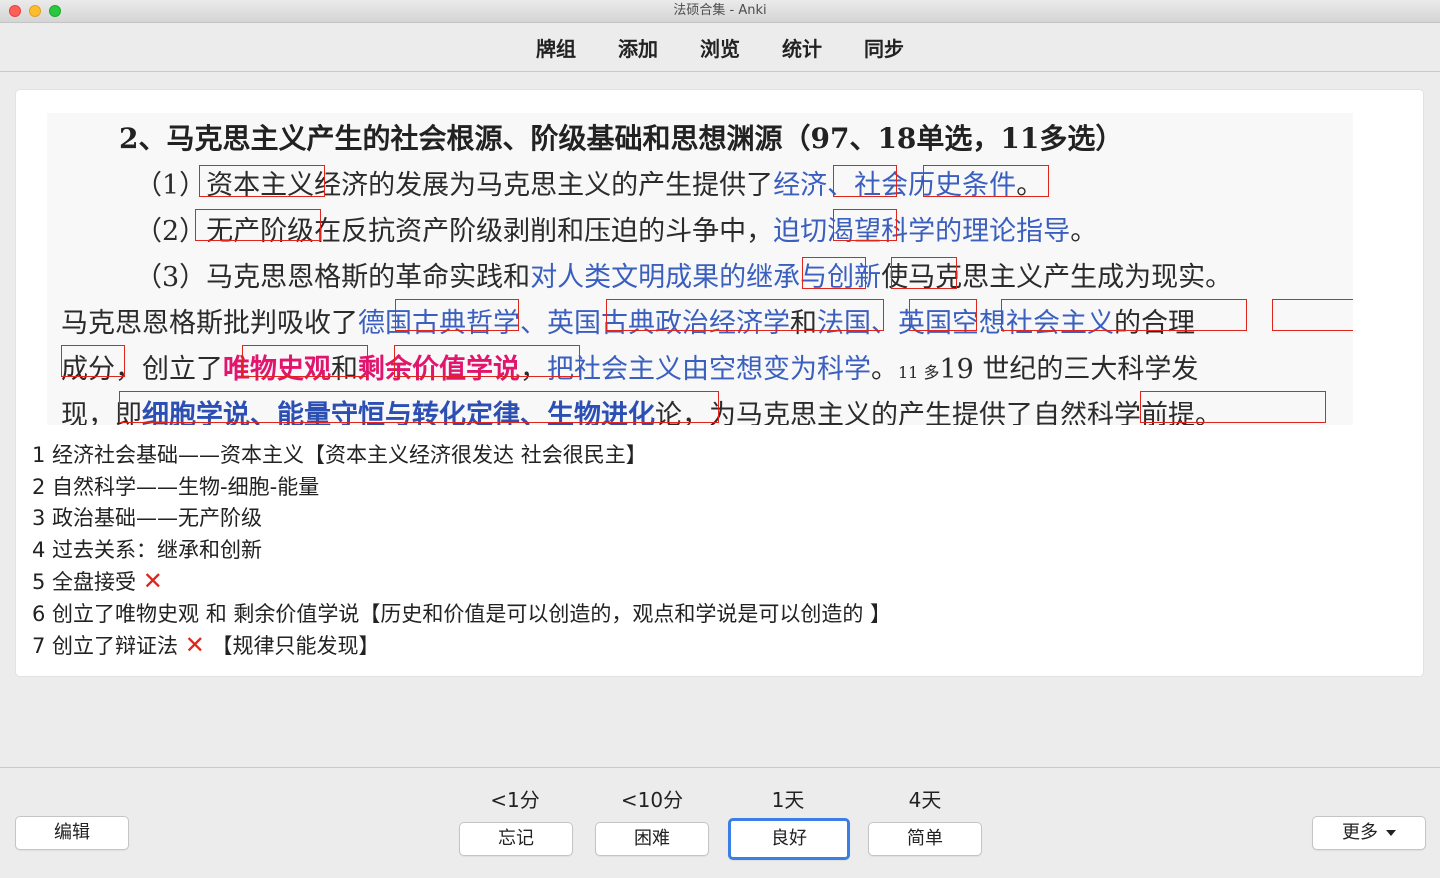  I want to click on hard-button: 困难, so click(652, 839).